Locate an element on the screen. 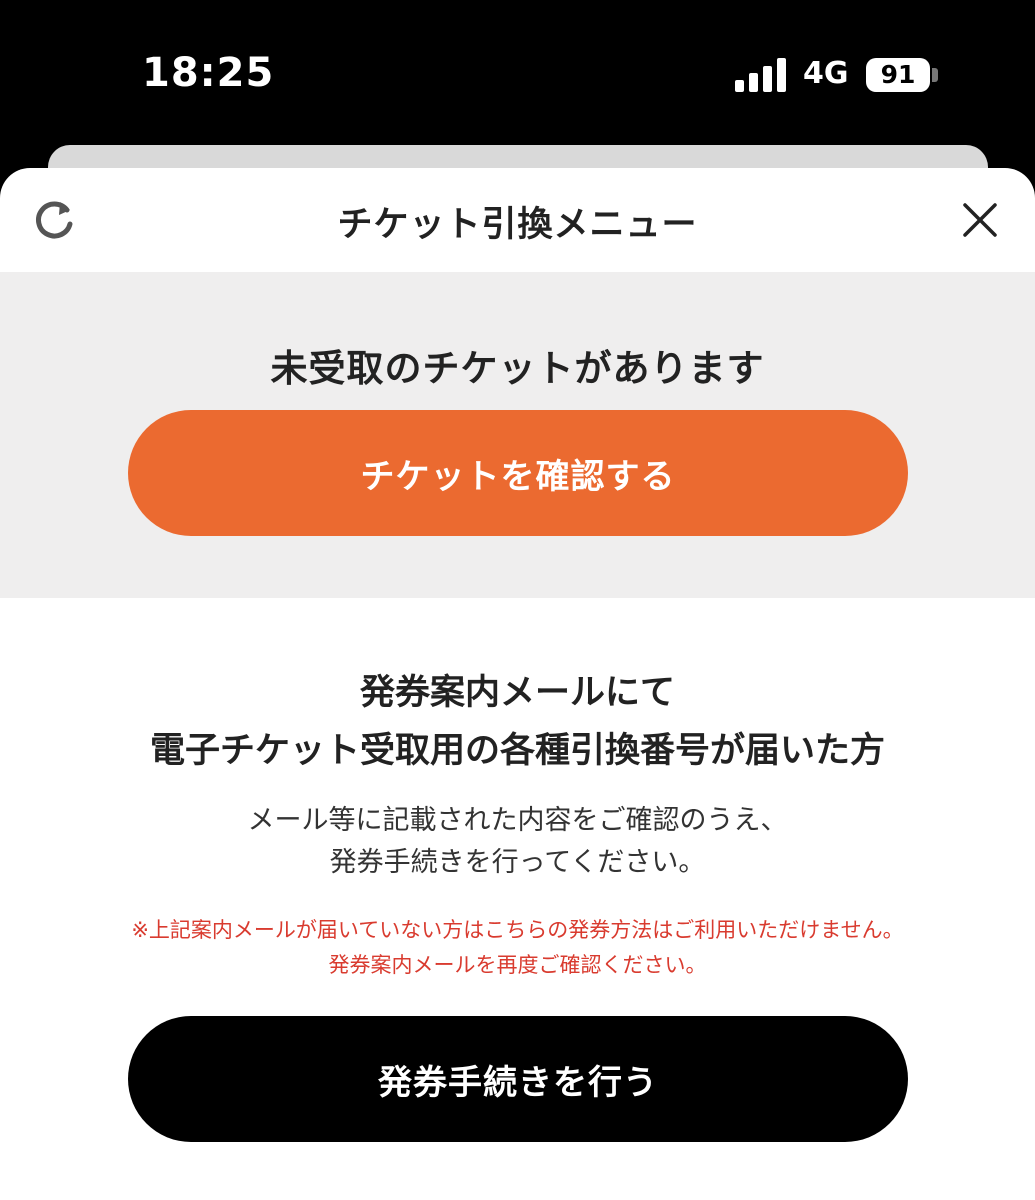  issue-ticket-button: 発券手続きを行う is located at coordinates (518, 1079).